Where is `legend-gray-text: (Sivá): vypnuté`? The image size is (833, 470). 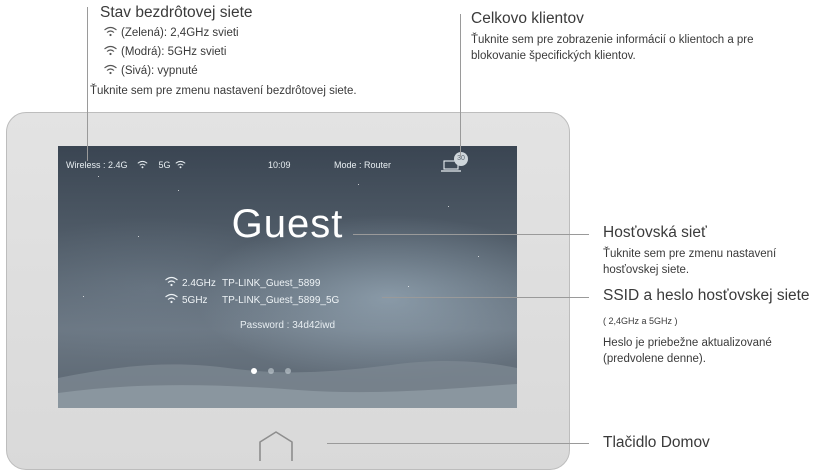
legend-gray-text: (Sivá): vypnuté is located at coordinates (159, 71).